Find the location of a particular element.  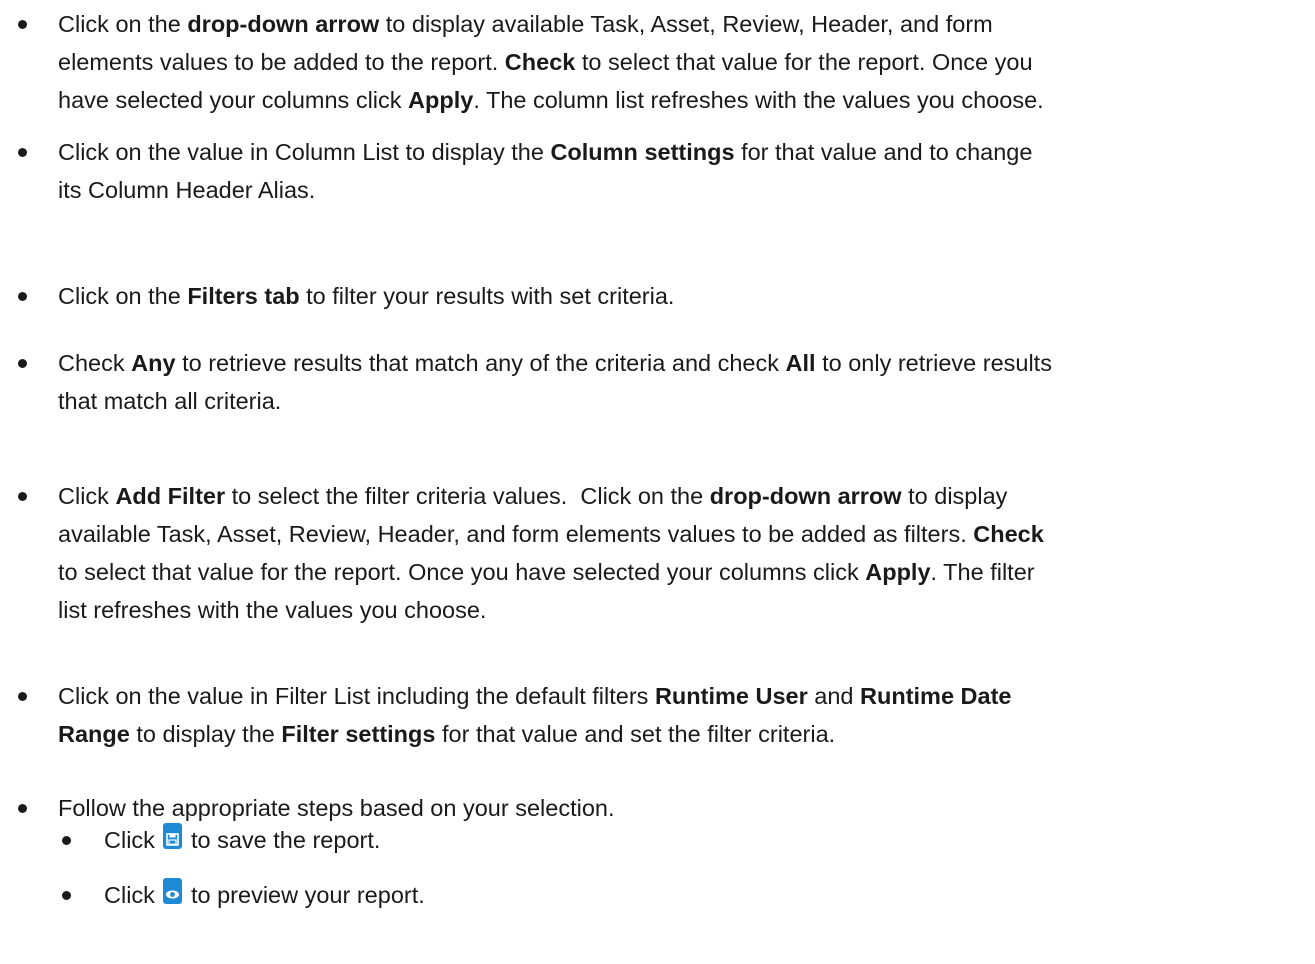

bullet-line: that match all criteria. is located at coordinates (682, 401).